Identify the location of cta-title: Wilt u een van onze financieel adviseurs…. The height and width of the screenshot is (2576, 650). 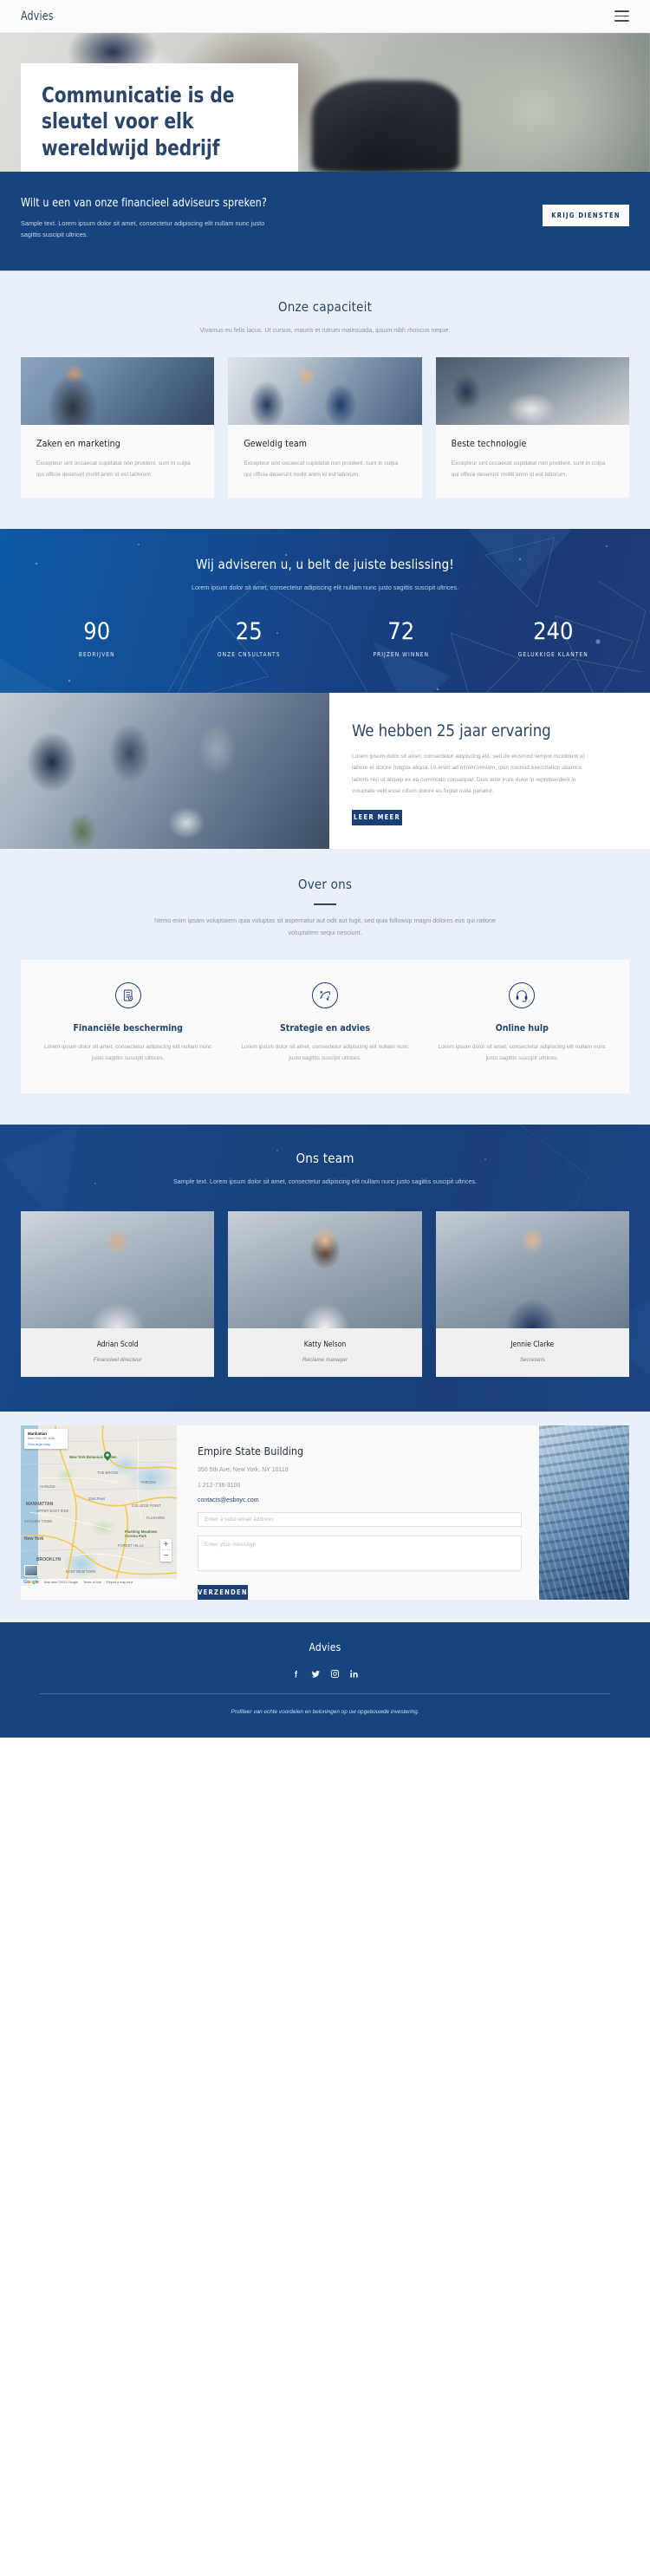
(144, 203).